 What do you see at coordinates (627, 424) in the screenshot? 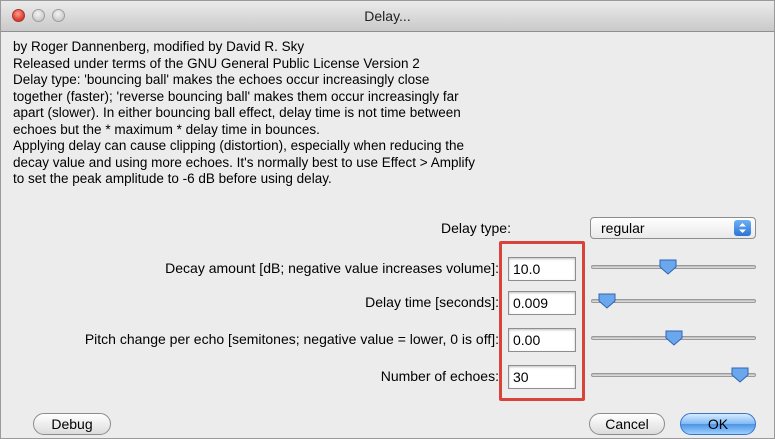
I see `cancel-button: Cancel` at bounding box center [627, 424].